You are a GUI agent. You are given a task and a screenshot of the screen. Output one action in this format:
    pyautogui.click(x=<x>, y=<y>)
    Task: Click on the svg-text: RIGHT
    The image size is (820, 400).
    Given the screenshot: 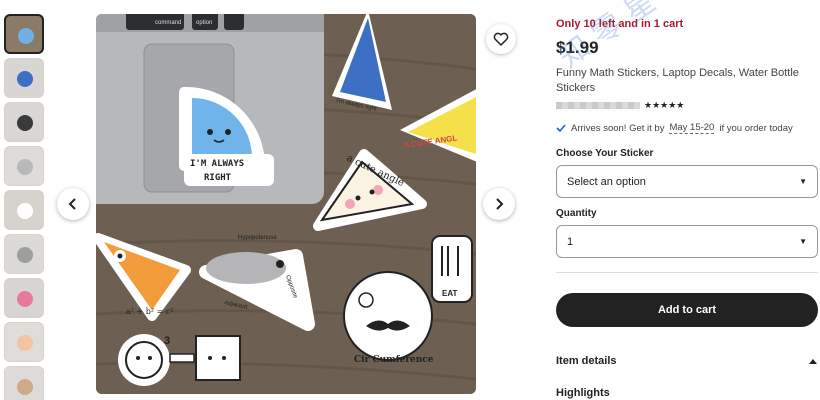 What is the action you would take?
    pyautogui.click(x=218, y=178)
    